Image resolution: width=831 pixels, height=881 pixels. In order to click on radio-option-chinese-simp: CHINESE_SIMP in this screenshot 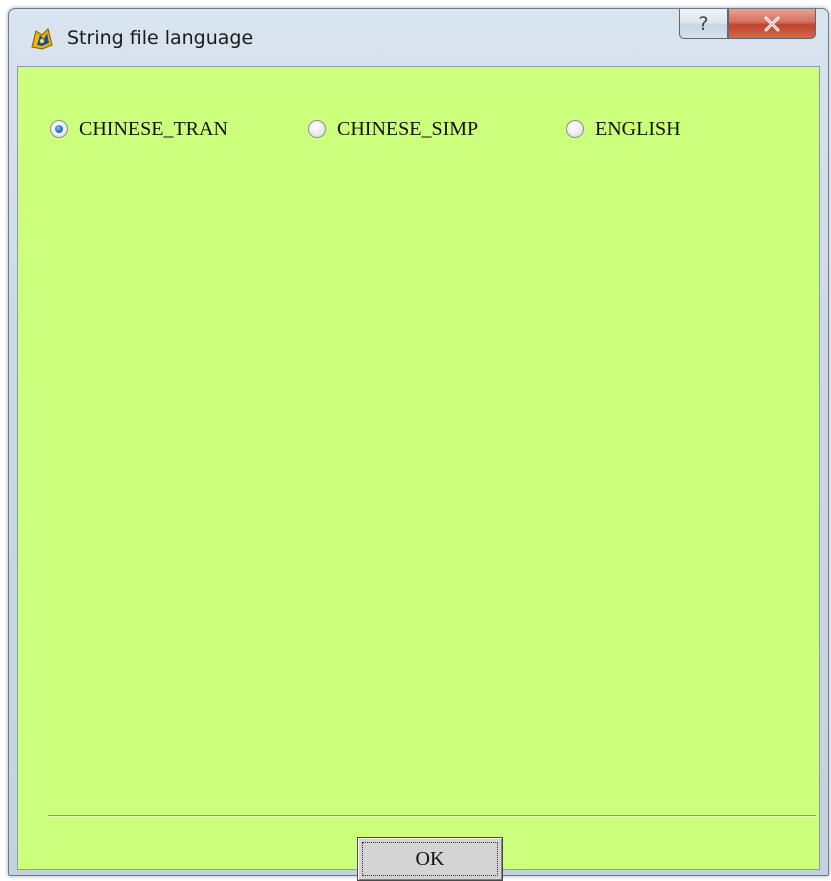, I will do `click(393, 129)`.